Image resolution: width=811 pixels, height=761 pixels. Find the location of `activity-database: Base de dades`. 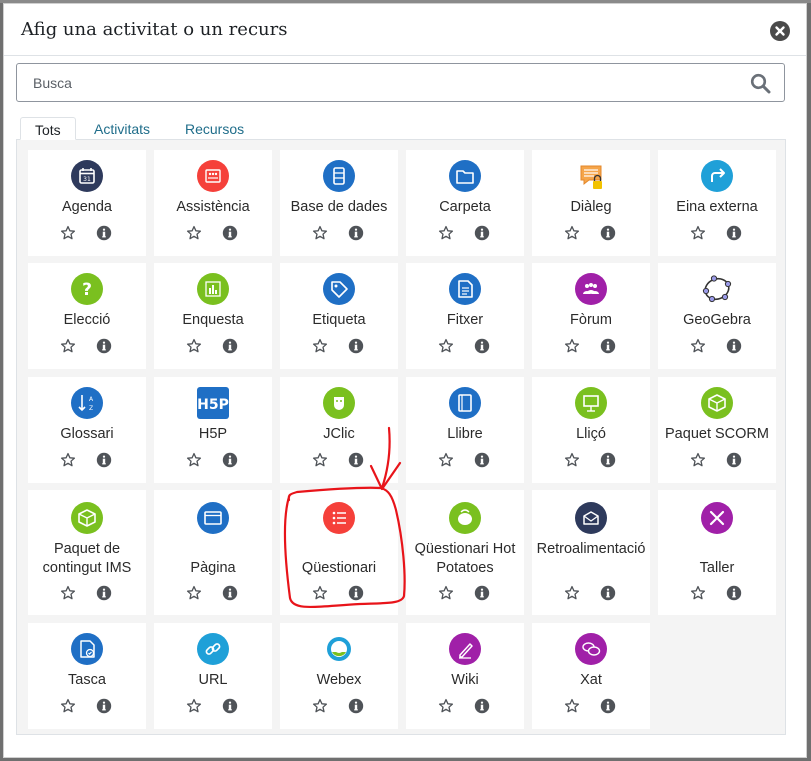

activity-database: Base de dades is located at coordinates (339, 203).